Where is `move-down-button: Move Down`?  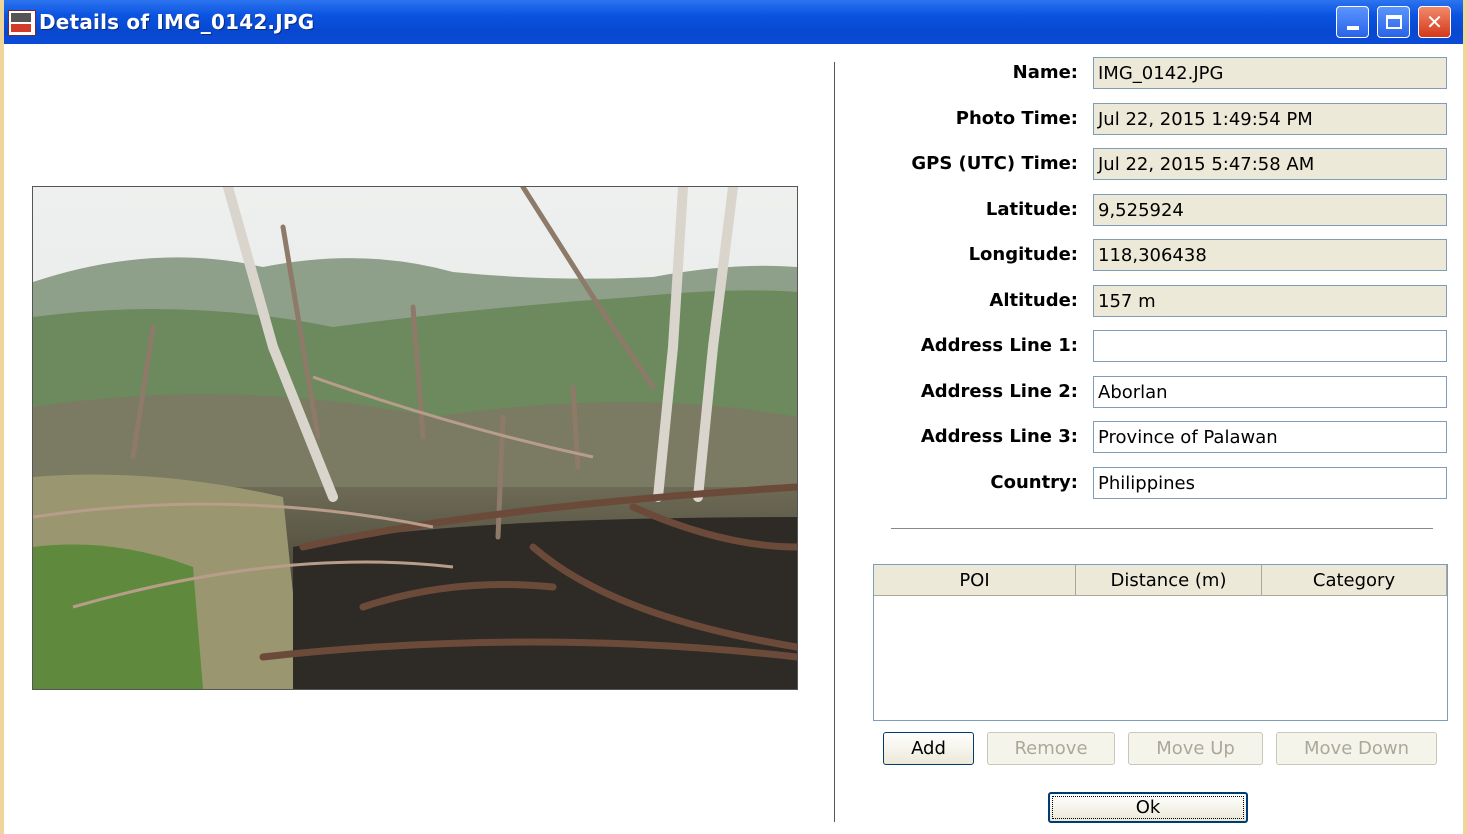
move-down-button: Move Down is located at coordinates (1356, 748).